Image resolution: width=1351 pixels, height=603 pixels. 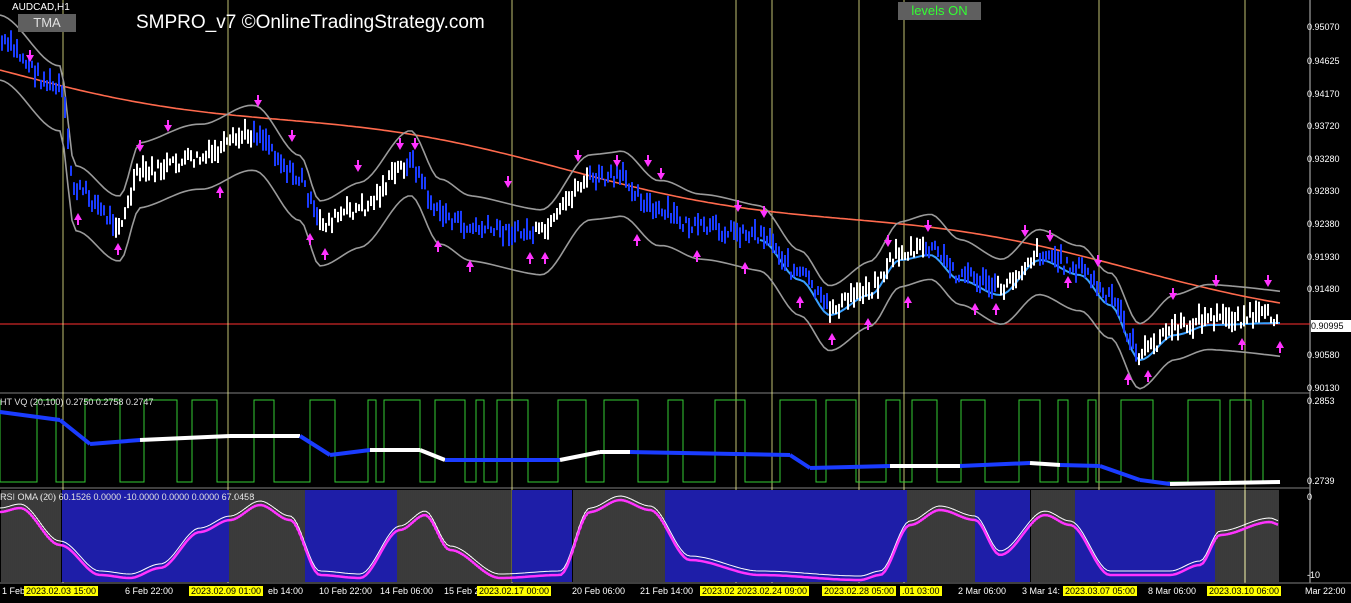 What do you see at coordinates (1323, 159) in the screenshot?
I see `price-axis-label: 0.93280` at bounding box center [1323, 159].